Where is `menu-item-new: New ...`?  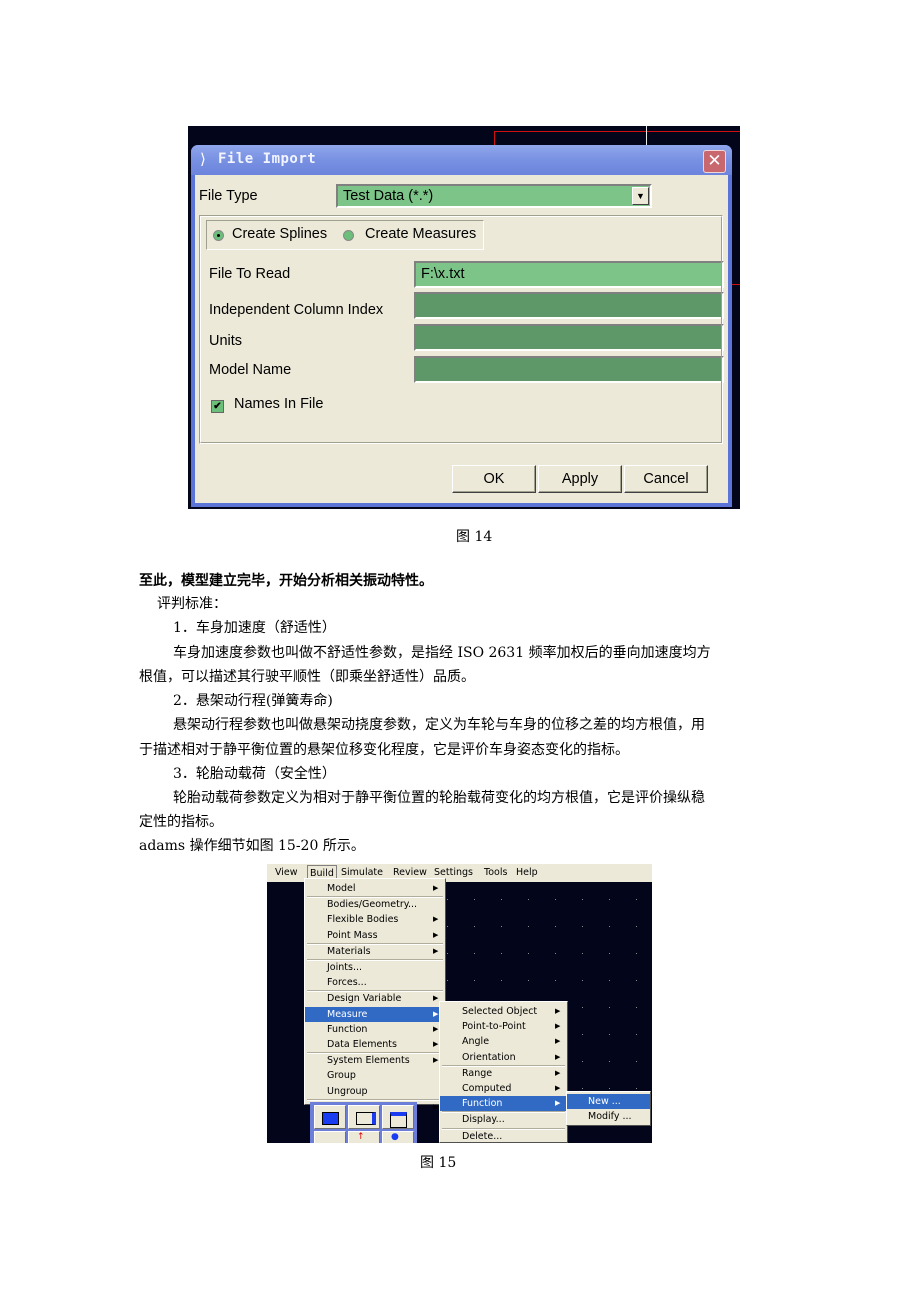
menu-item-new: New ... is located at coordinates (608, 1101).